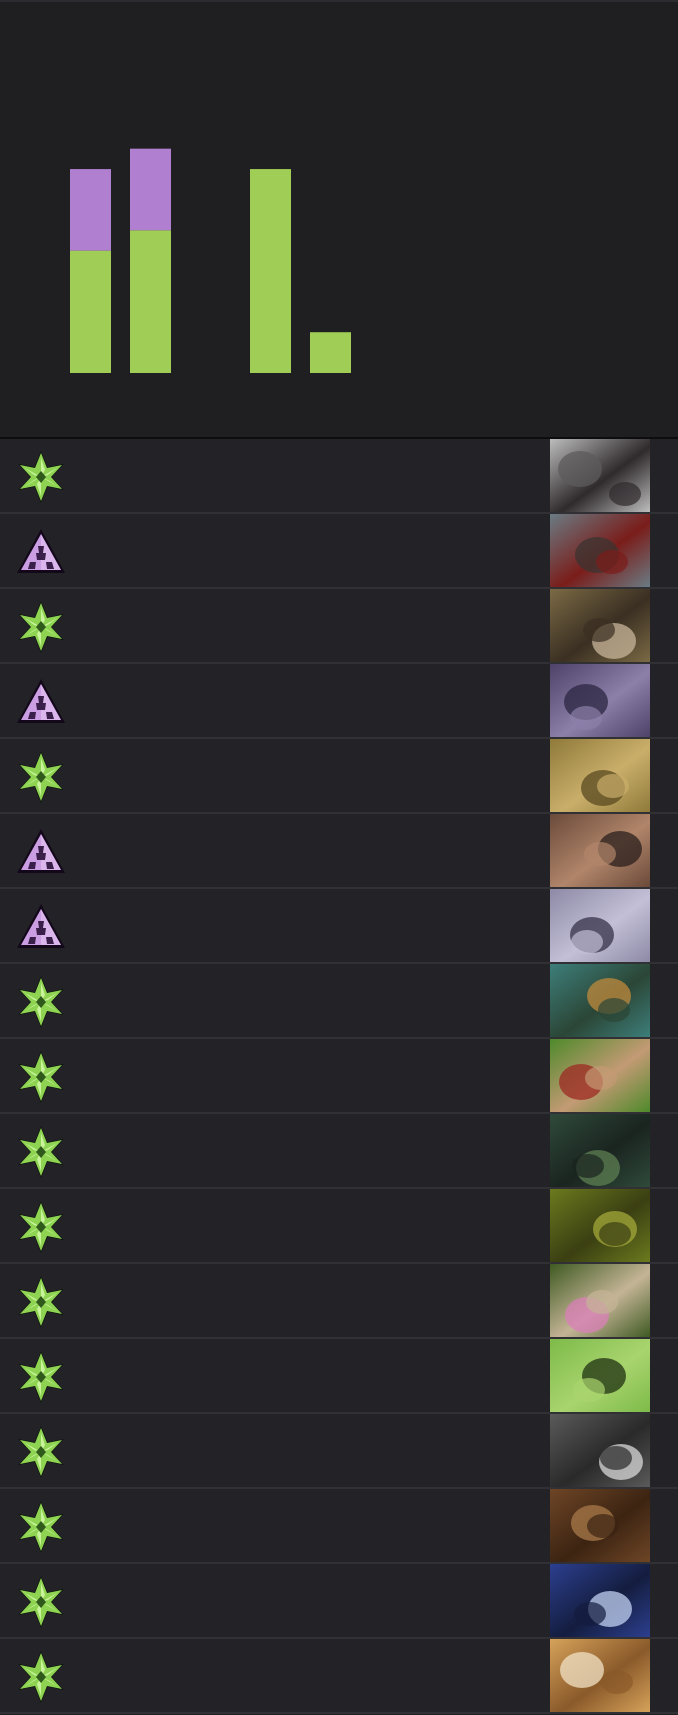 Image resolution: width=678 pixels, height=1715 pixels. What do you see at coordinates (600, 1450) in the screenshot?
I see `beast-art` at bounding box center [600, 1450].